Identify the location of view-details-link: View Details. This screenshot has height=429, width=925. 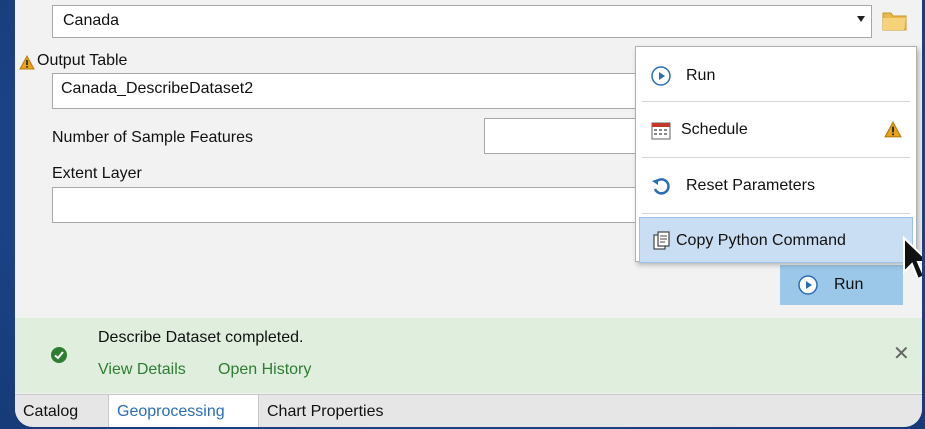
(142, 370).